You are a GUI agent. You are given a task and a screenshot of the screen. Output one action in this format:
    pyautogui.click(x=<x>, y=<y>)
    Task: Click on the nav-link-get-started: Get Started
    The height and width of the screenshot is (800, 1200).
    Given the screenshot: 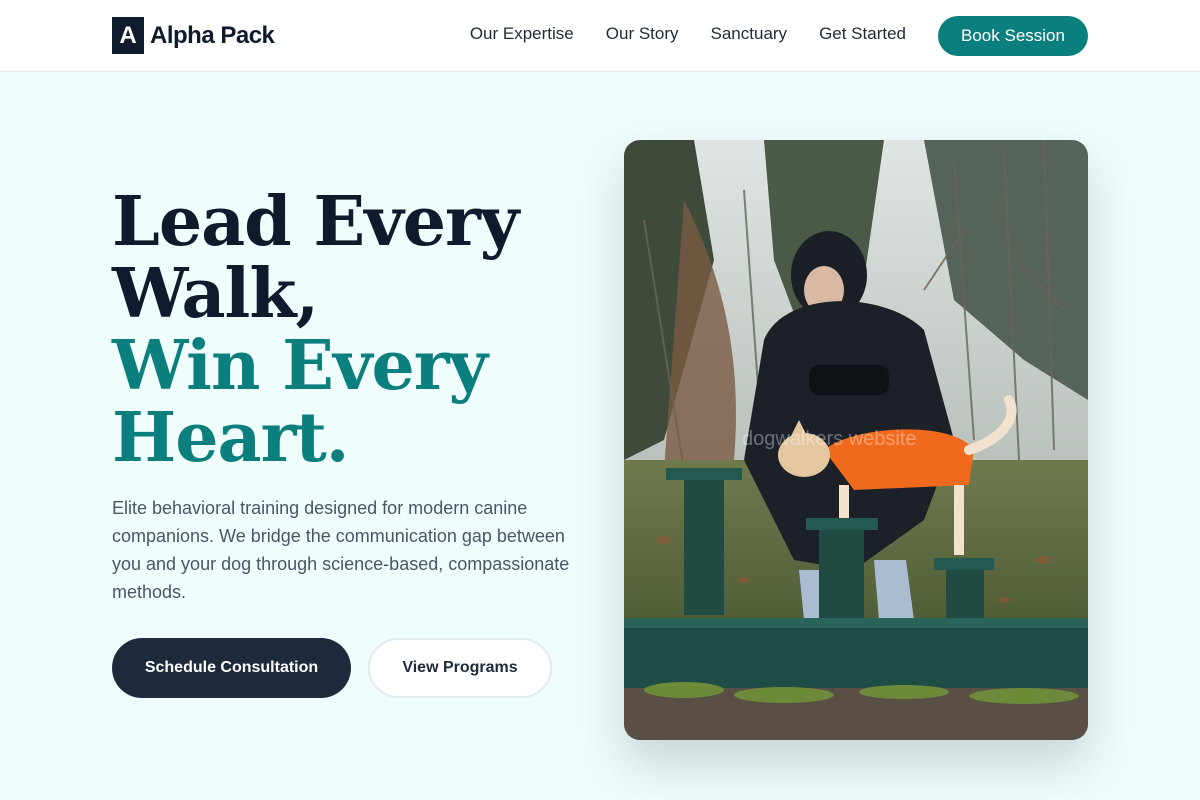 What is the action you would take?
    pyautogui.click(x=862, y=34)
    